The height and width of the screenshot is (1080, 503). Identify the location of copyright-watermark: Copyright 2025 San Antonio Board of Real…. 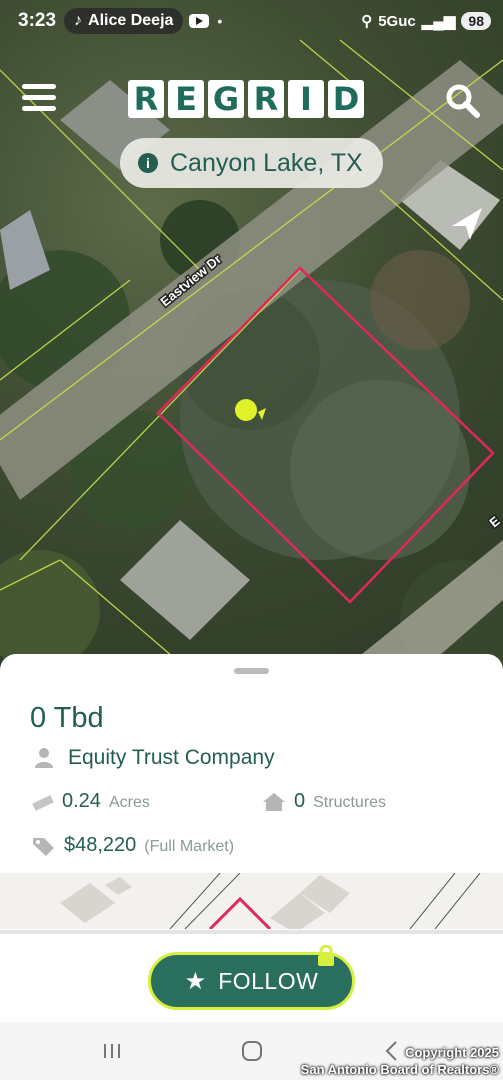
(400, 1061).